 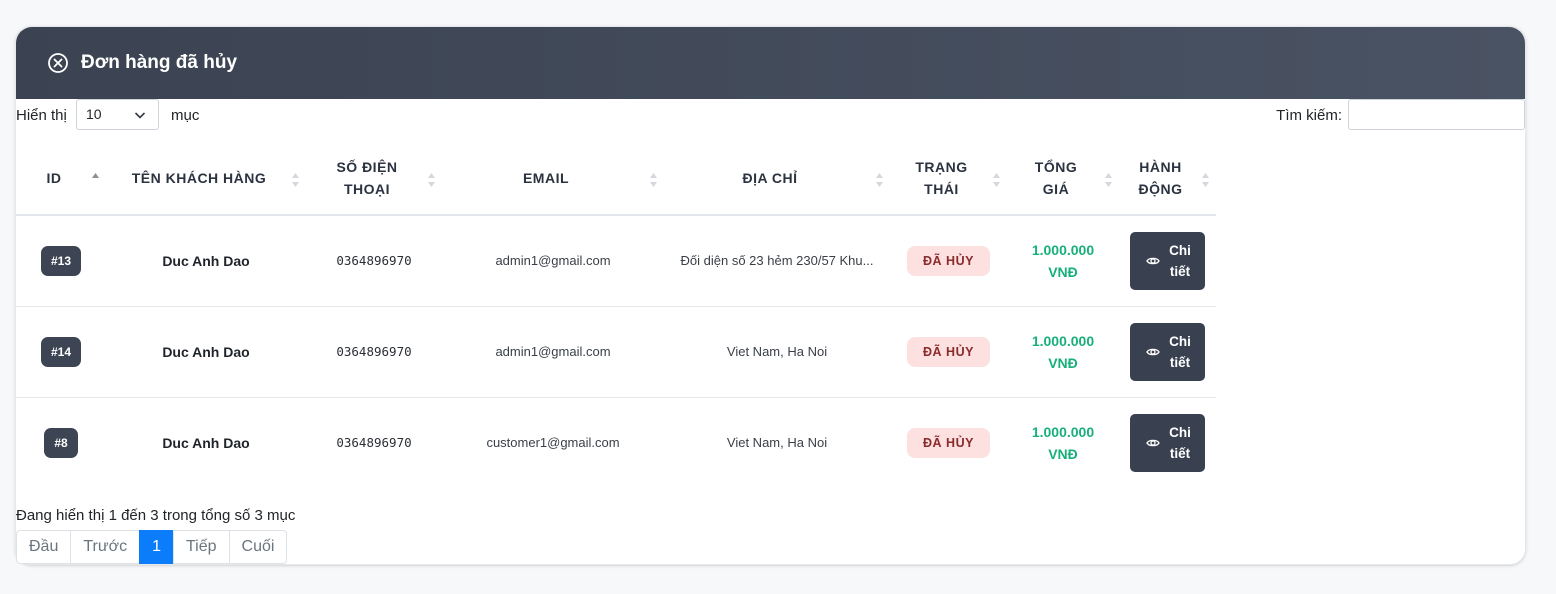 What do you see at coordinates (553, 443) in the screenshot?
I see `email: customer1@gmail.com` at bounding box center [553, 443].